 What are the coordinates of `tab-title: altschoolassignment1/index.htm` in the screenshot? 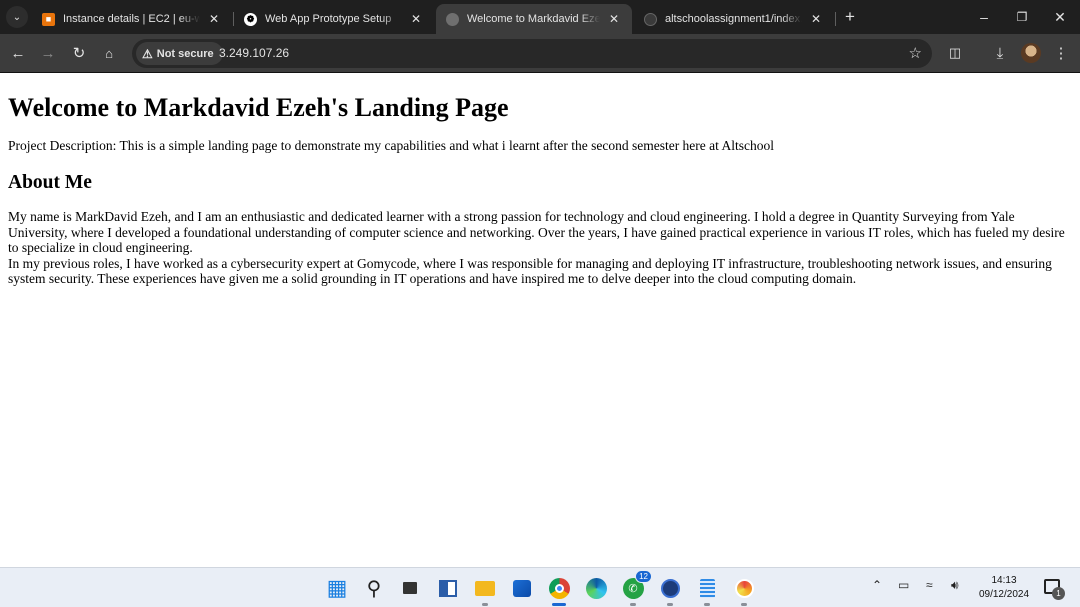 It's located at (733, 19).